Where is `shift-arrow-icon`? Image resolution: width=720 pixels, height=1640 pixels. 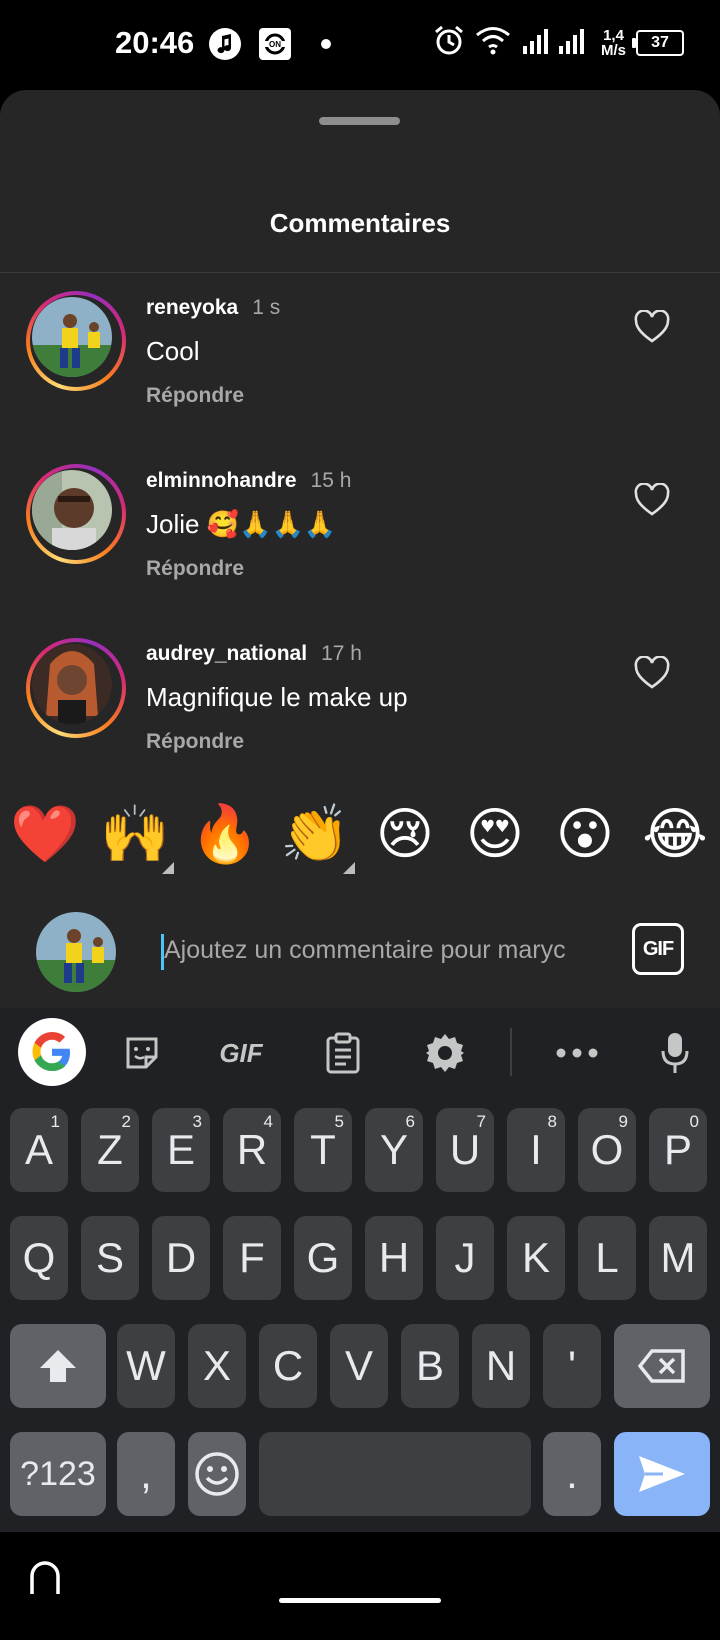
shift-arrow-icon is located at coordinates (58, 1366).